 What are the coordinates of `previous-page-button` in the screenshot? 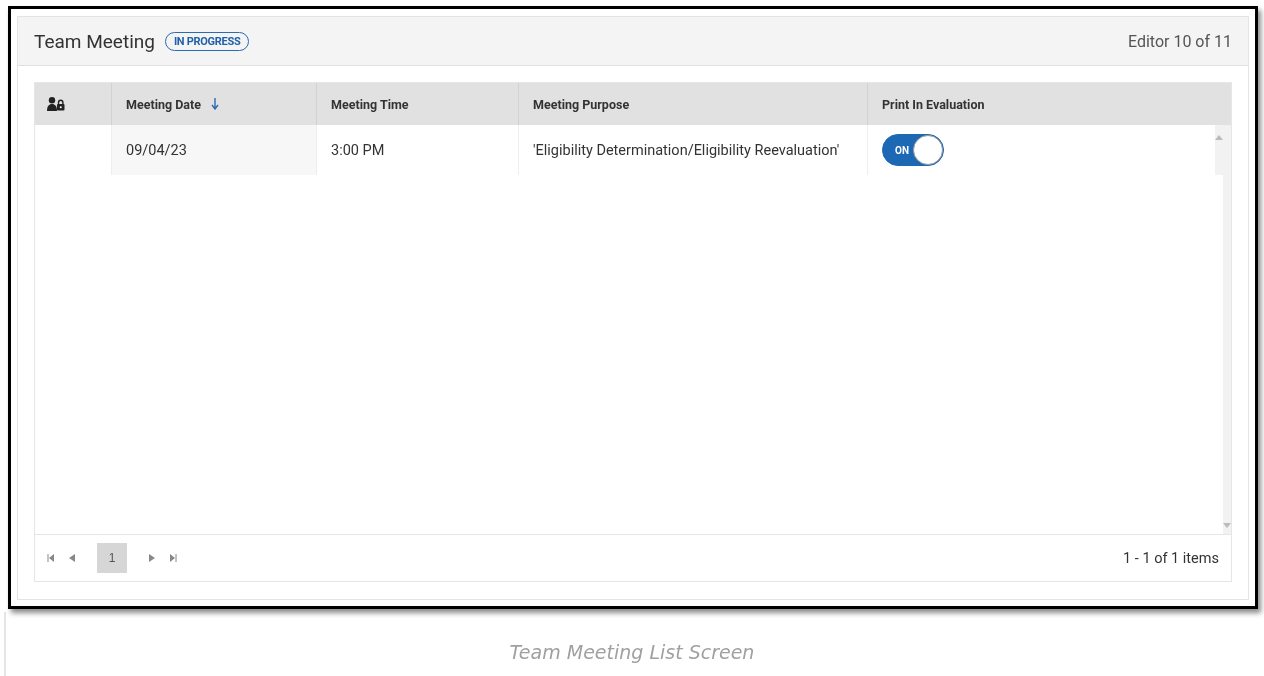 It's located at (72, 558).